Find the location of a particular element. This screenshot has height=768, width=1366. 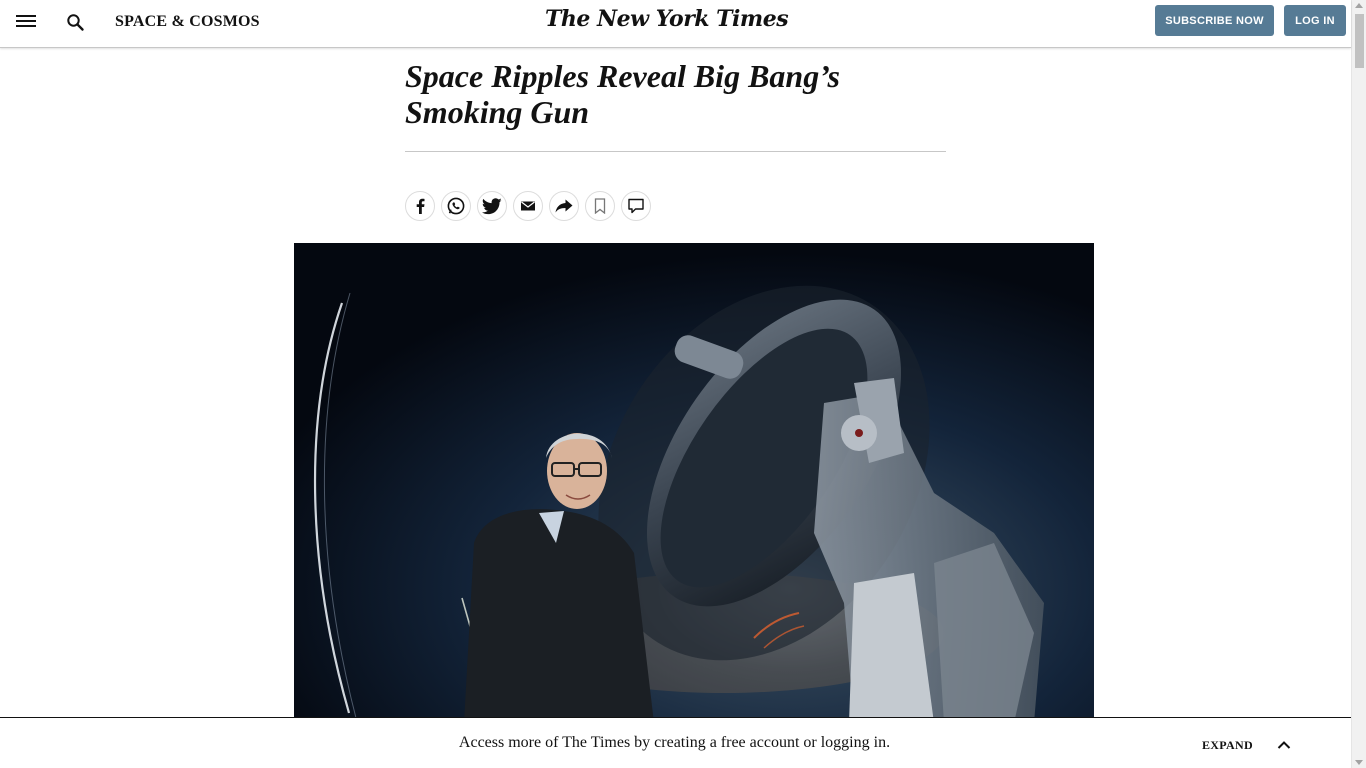

nyt-logo: The New York Times is located at coordinates (667, 19).